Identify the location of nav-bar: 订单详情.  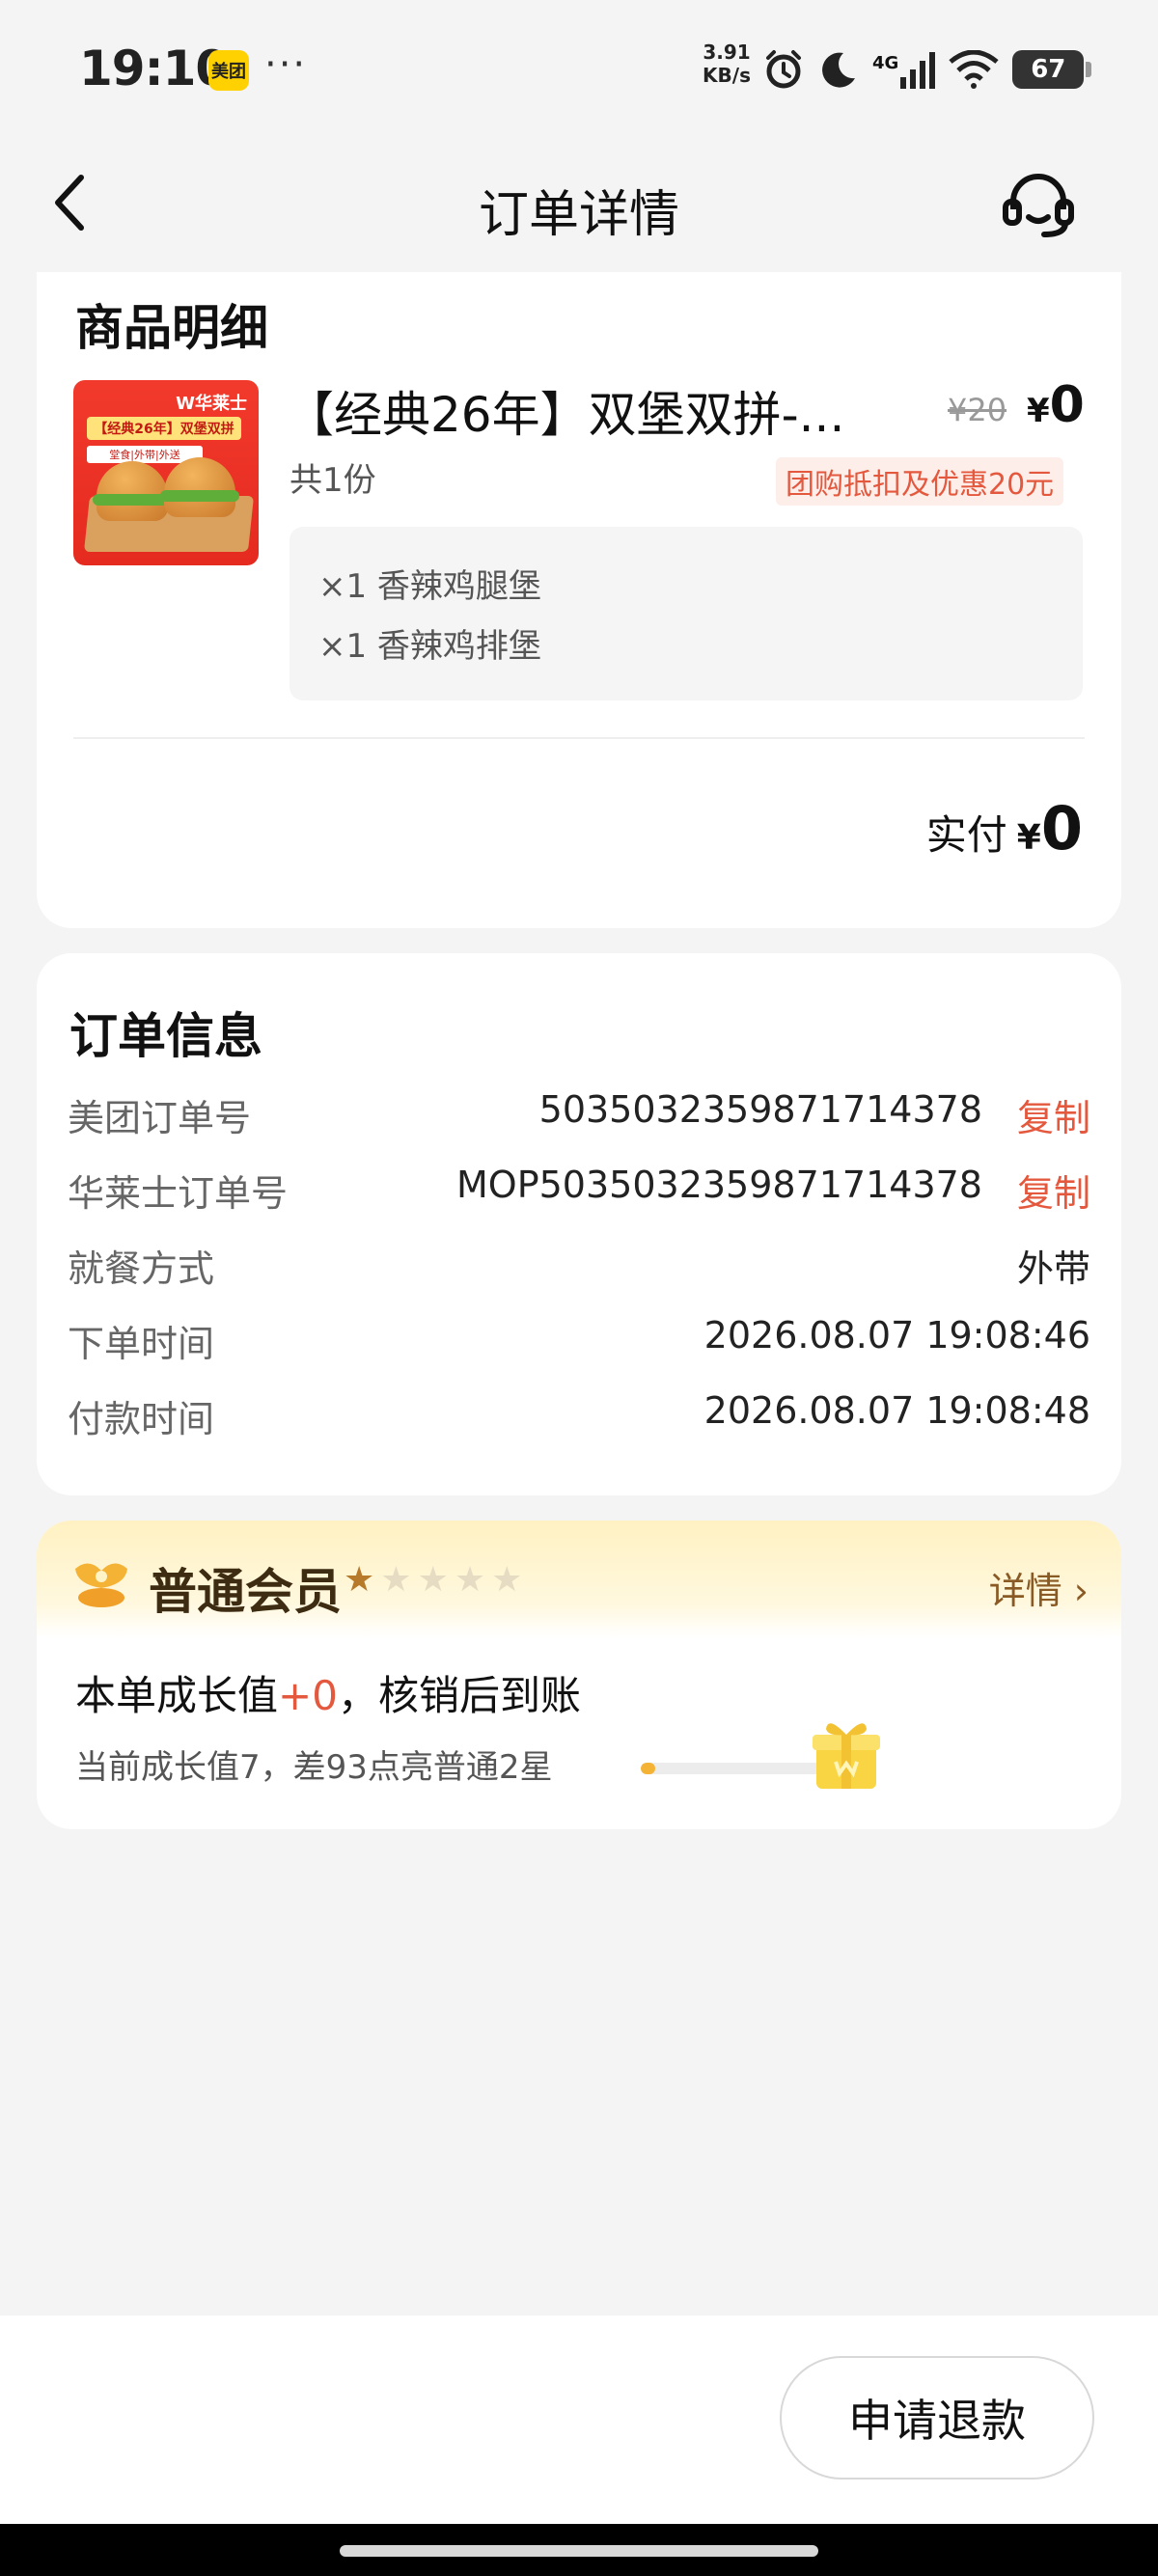
(579, 202).